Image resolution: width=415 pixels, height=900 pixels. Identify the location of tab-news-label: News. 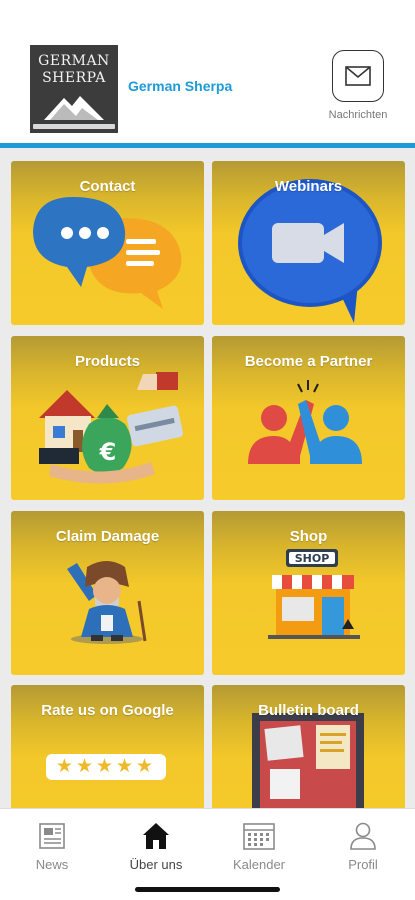
(52, 864).